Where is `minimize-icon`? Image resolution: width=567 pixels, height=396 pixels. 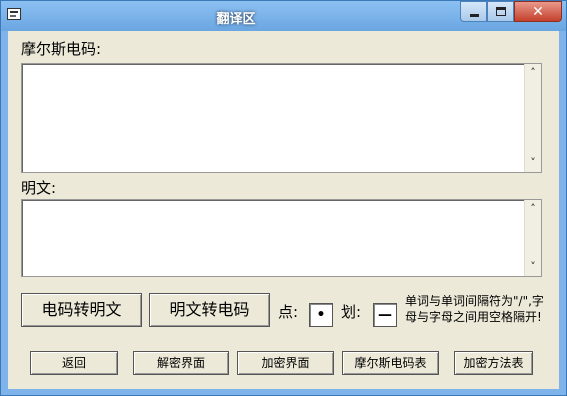
minimize-icon is located at coordinates (474, 15).